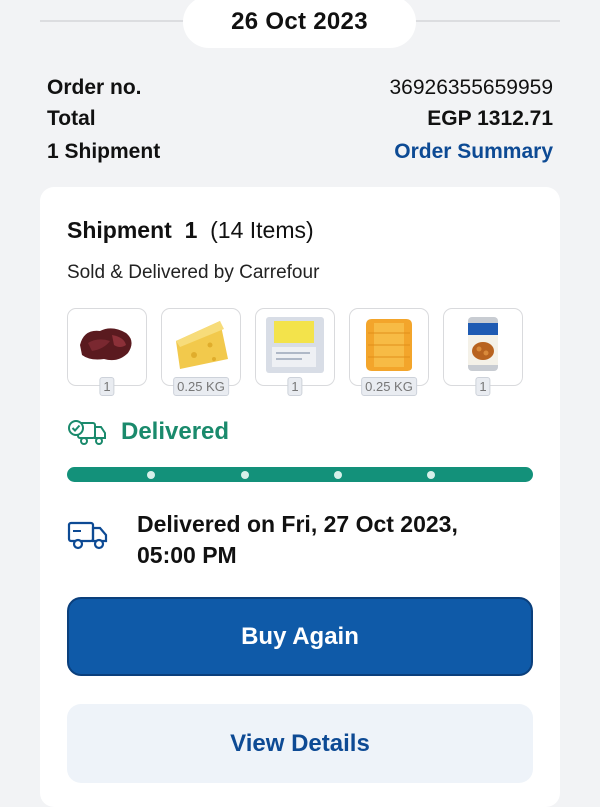 The image size is (600, 807). Describe the element at coordinates (299, 24) in the screenshot. I see `order-date: 26 Oct 2023` at that location.